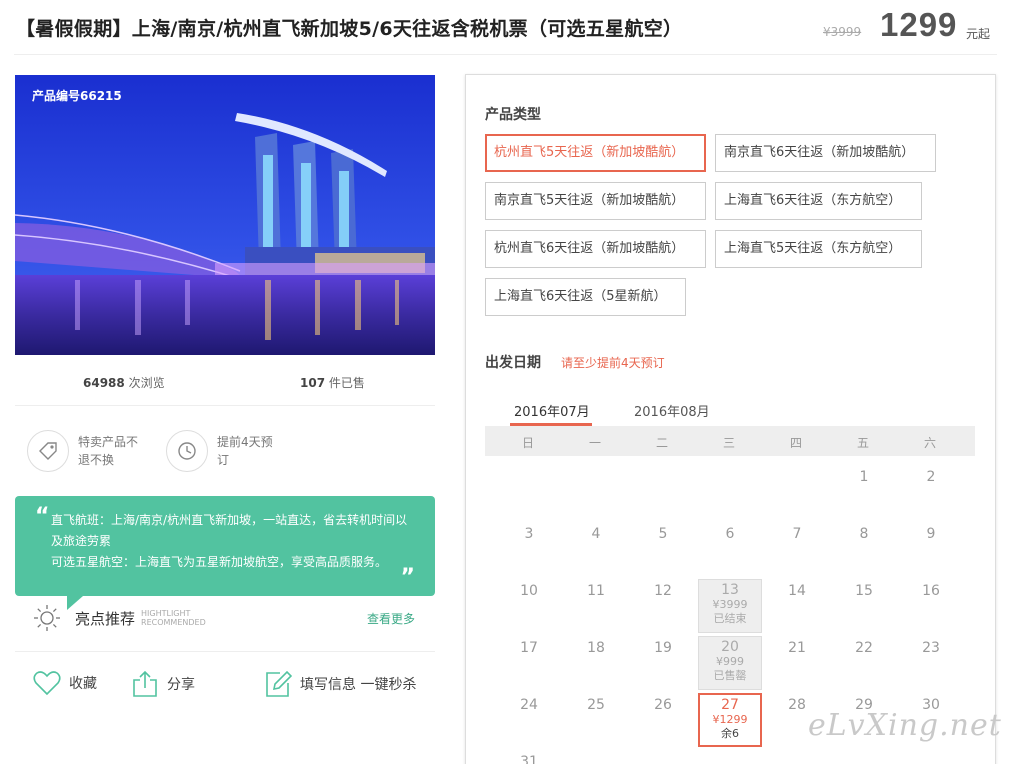  What do you see at coordinates (527, 443) in the screenshot?
I see `weekday-label: 日` at bounding box center [527, 443].